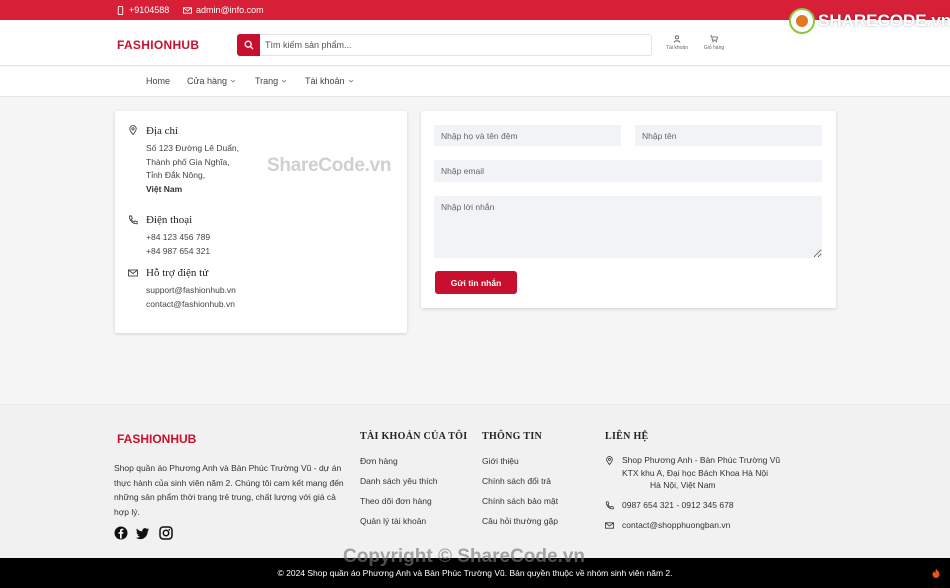 The image size is (950, 588). I want to click on search-bar, so click(444, 45).